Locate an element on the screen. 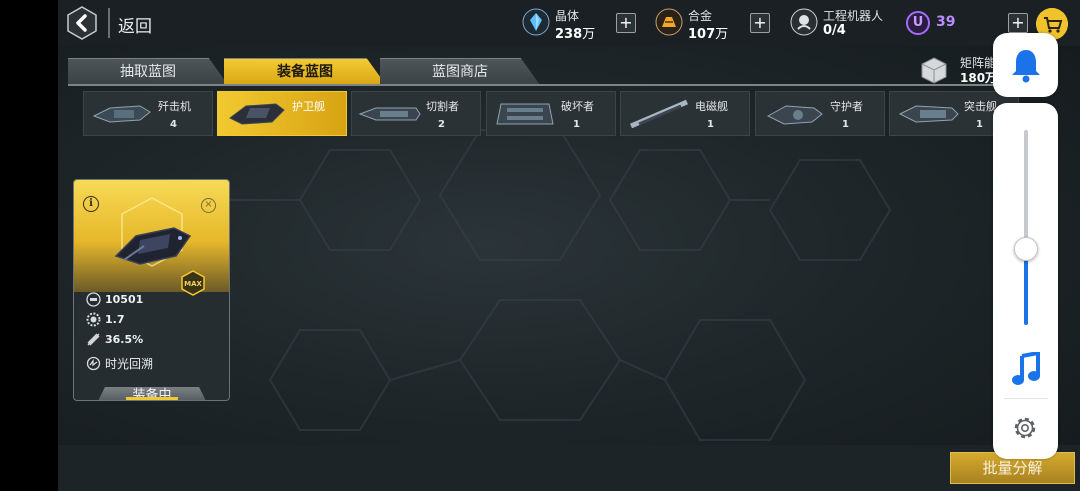 This screenshot has height=491, width=1080. resource-robot: 工程机器人 0/4 is located at coordinates (840, 23).